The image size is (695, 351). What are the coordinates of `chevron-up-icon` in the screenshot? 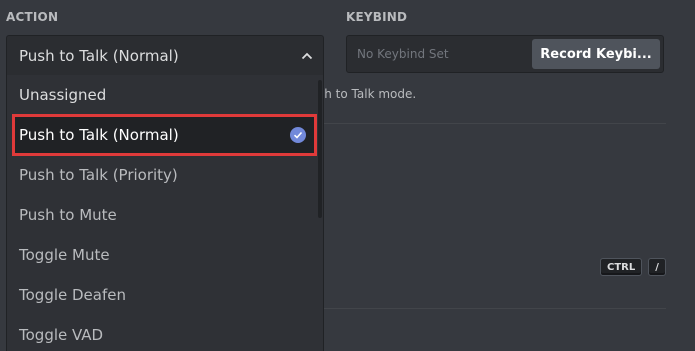 It's located at (307, 55).